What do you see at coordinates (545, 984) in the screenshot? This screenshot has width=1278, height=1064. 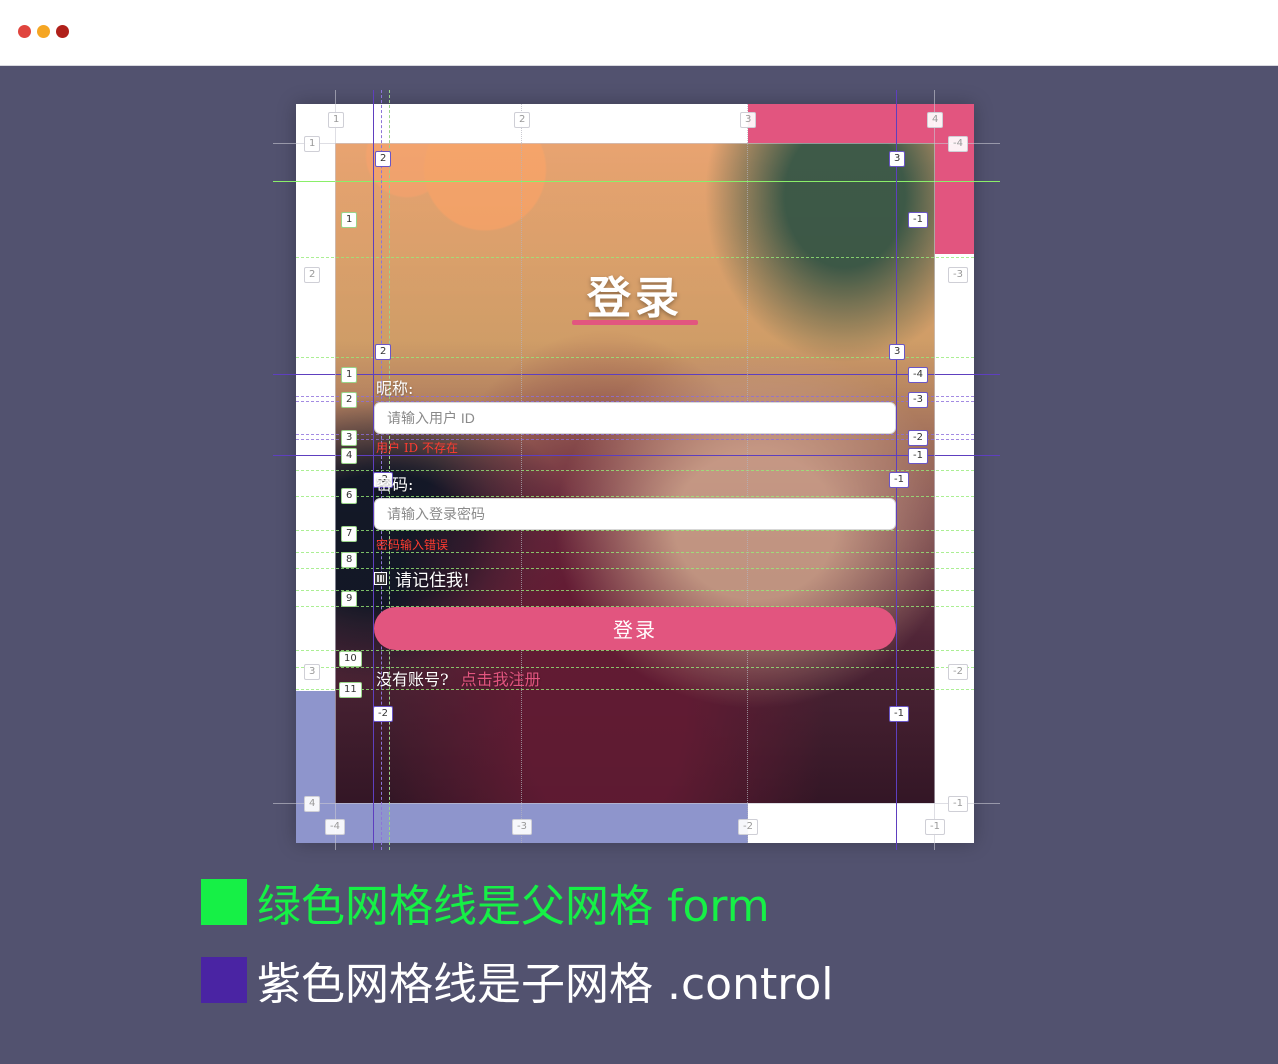 I see `legend-child-text: 紫色网格线是子网格 .control` at bounding box center [545, 984].